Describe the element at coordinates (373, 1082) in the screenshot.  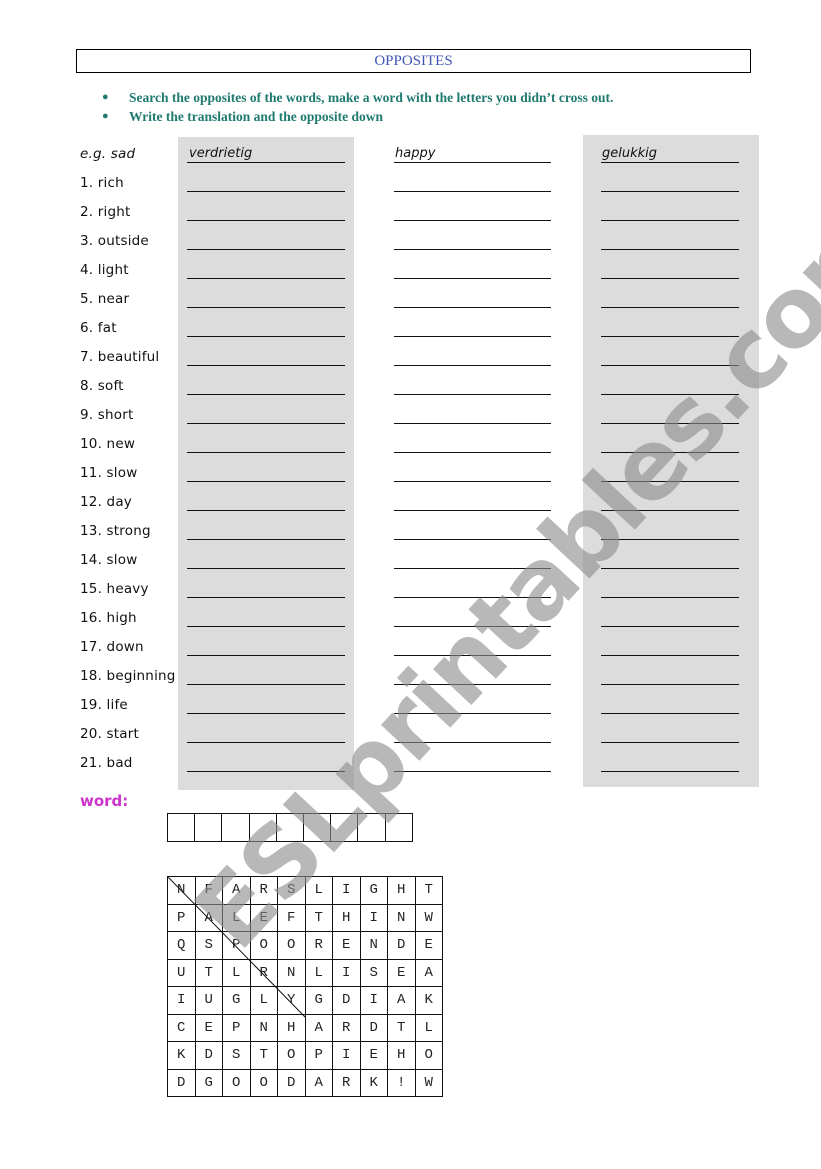
I see `grid-cell: K` at that location.